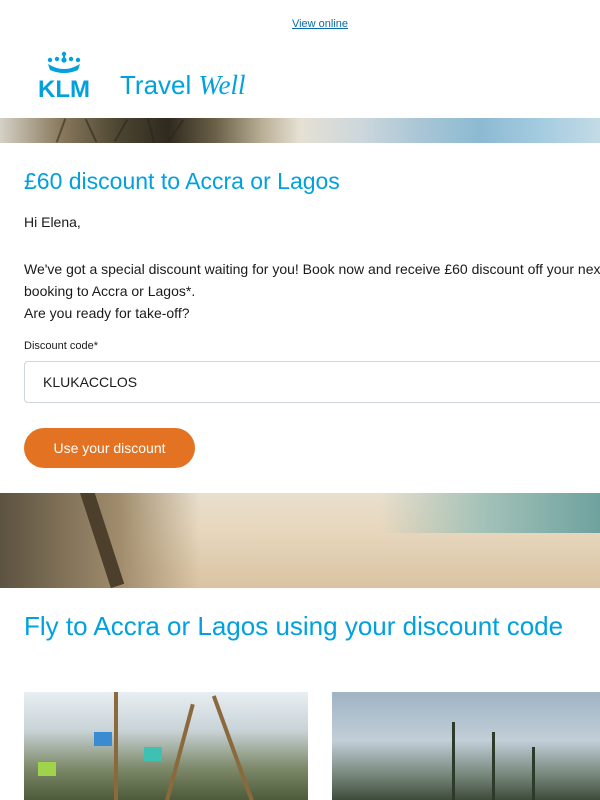 Image resolution: width=600 pixels, height=800 pixels. I want to click on hero-image-strip, so click(300, 130).